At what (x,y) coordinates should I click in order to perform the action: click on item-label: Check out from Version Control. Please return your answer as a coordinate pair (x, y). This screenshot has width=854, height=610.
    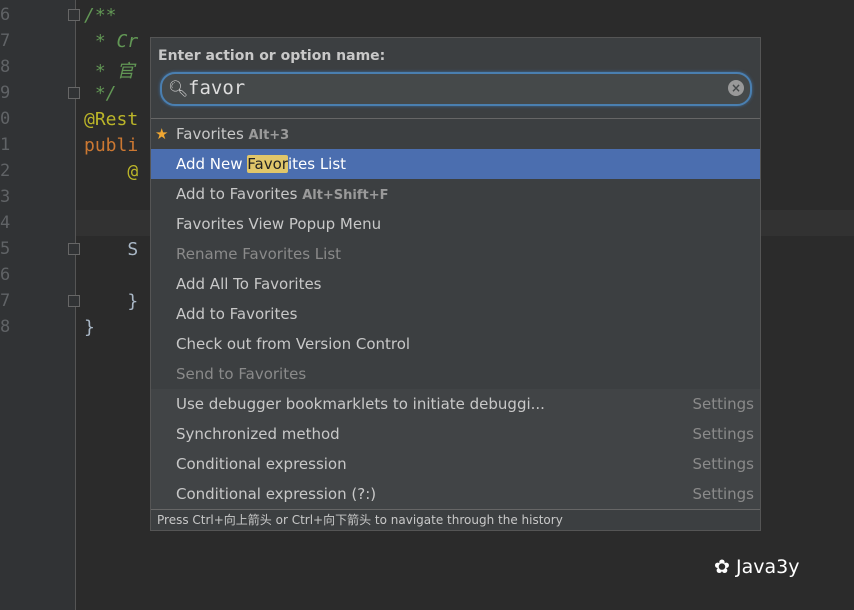
    Looking at the image, I should click on (293, 344).